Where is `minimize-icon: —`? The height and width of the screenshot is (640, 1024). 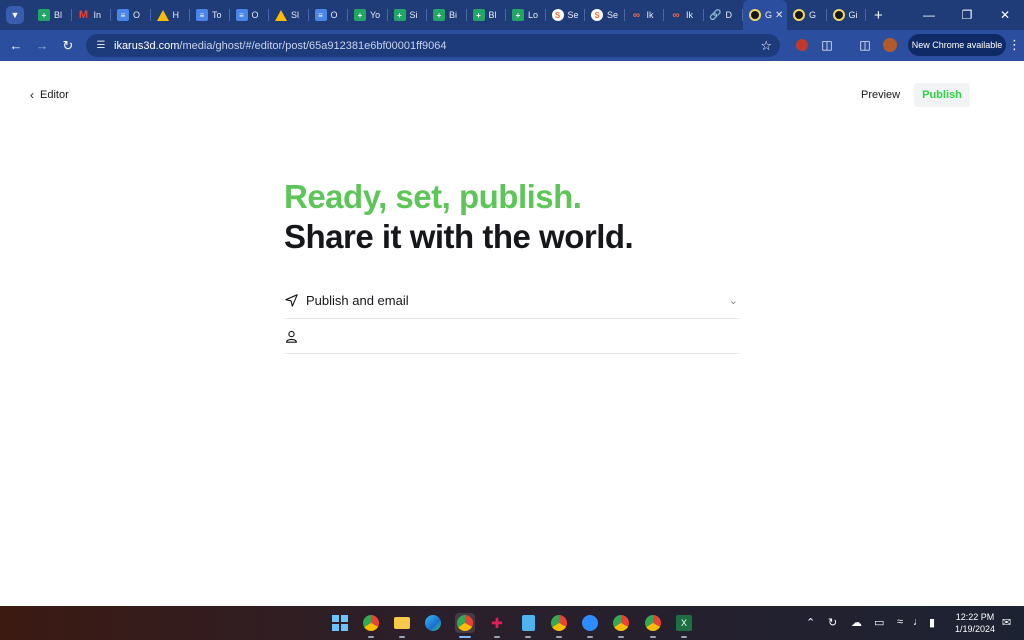
minimize-icon: — is located at coordinates (929, 15).